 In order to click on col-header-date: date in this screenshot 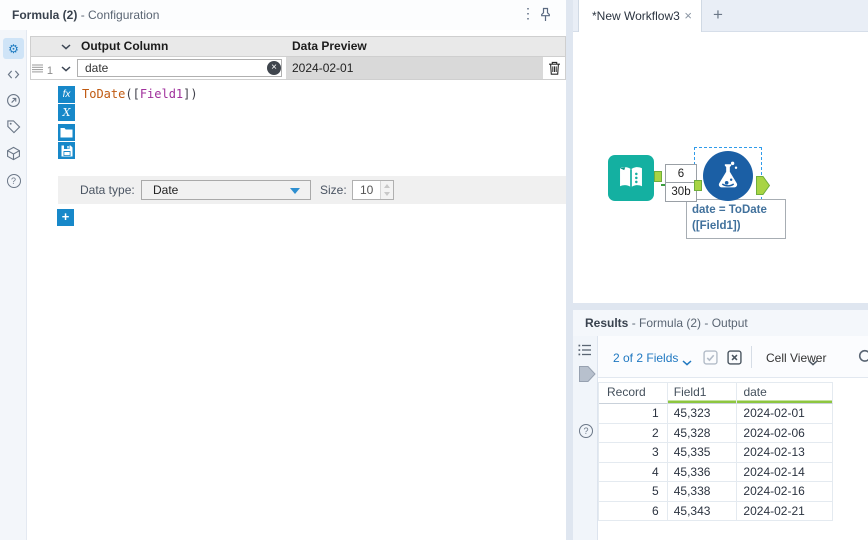, I will do `click(785, 393)`.